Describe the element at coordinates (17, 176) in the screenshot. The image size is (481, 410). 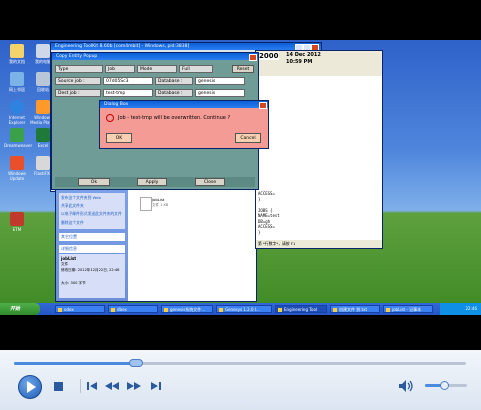
I see `desktop-icon-label: Windows Update` at that location.